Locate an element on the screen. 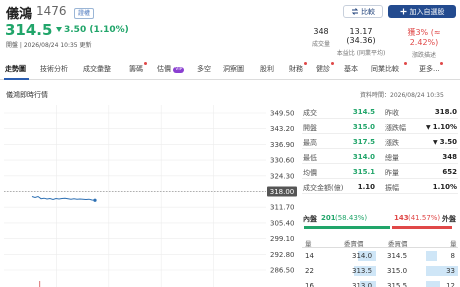 This screenshot has height=287, width=460. bid-qty-header: 量 is located at coordinates (308, 244).